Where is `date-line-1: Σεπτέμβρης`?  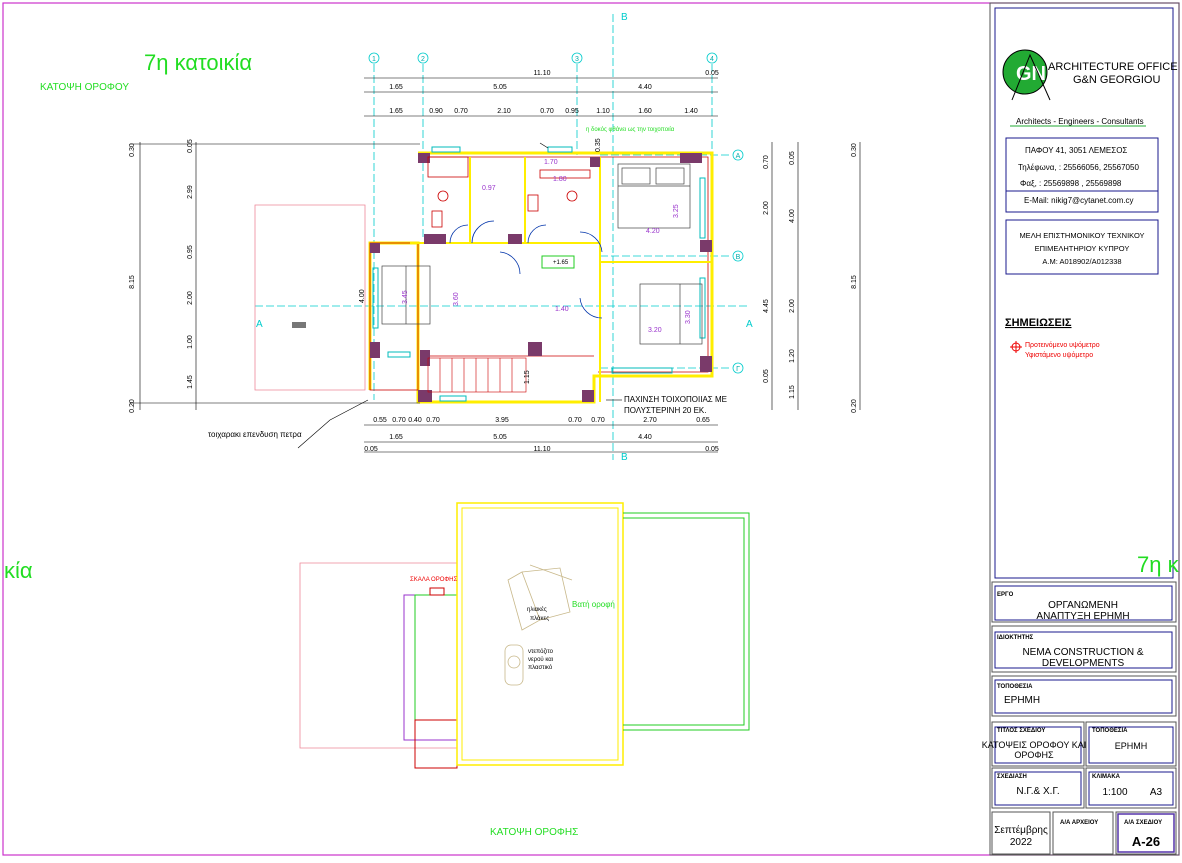 date-line-1: Σεπτέμβρης is located at coordinates (1021, 830).